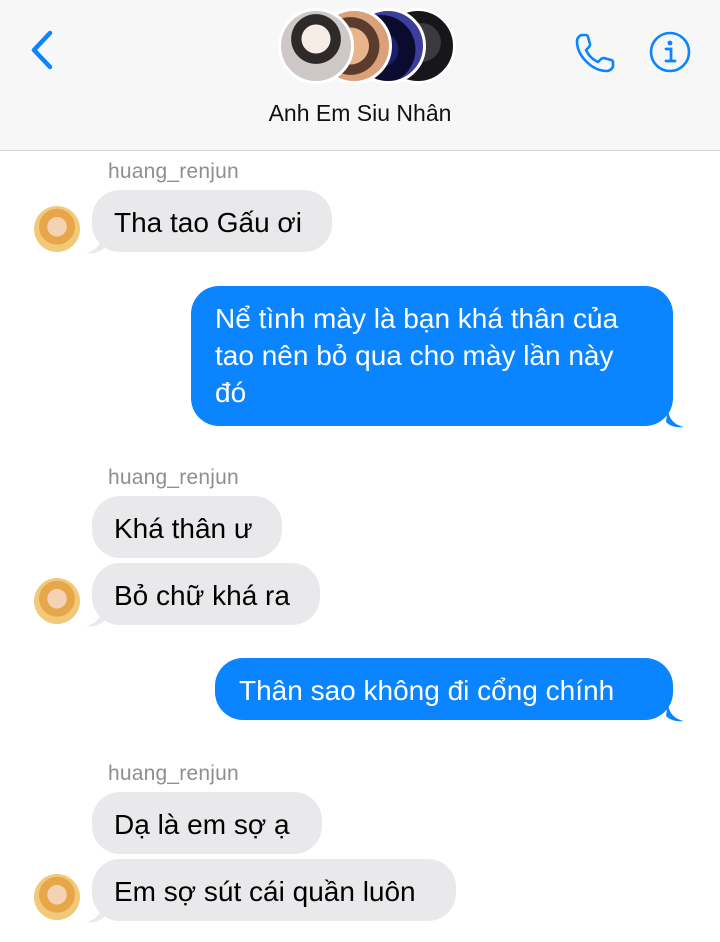  I want to click on info-button, so click(670, 54).